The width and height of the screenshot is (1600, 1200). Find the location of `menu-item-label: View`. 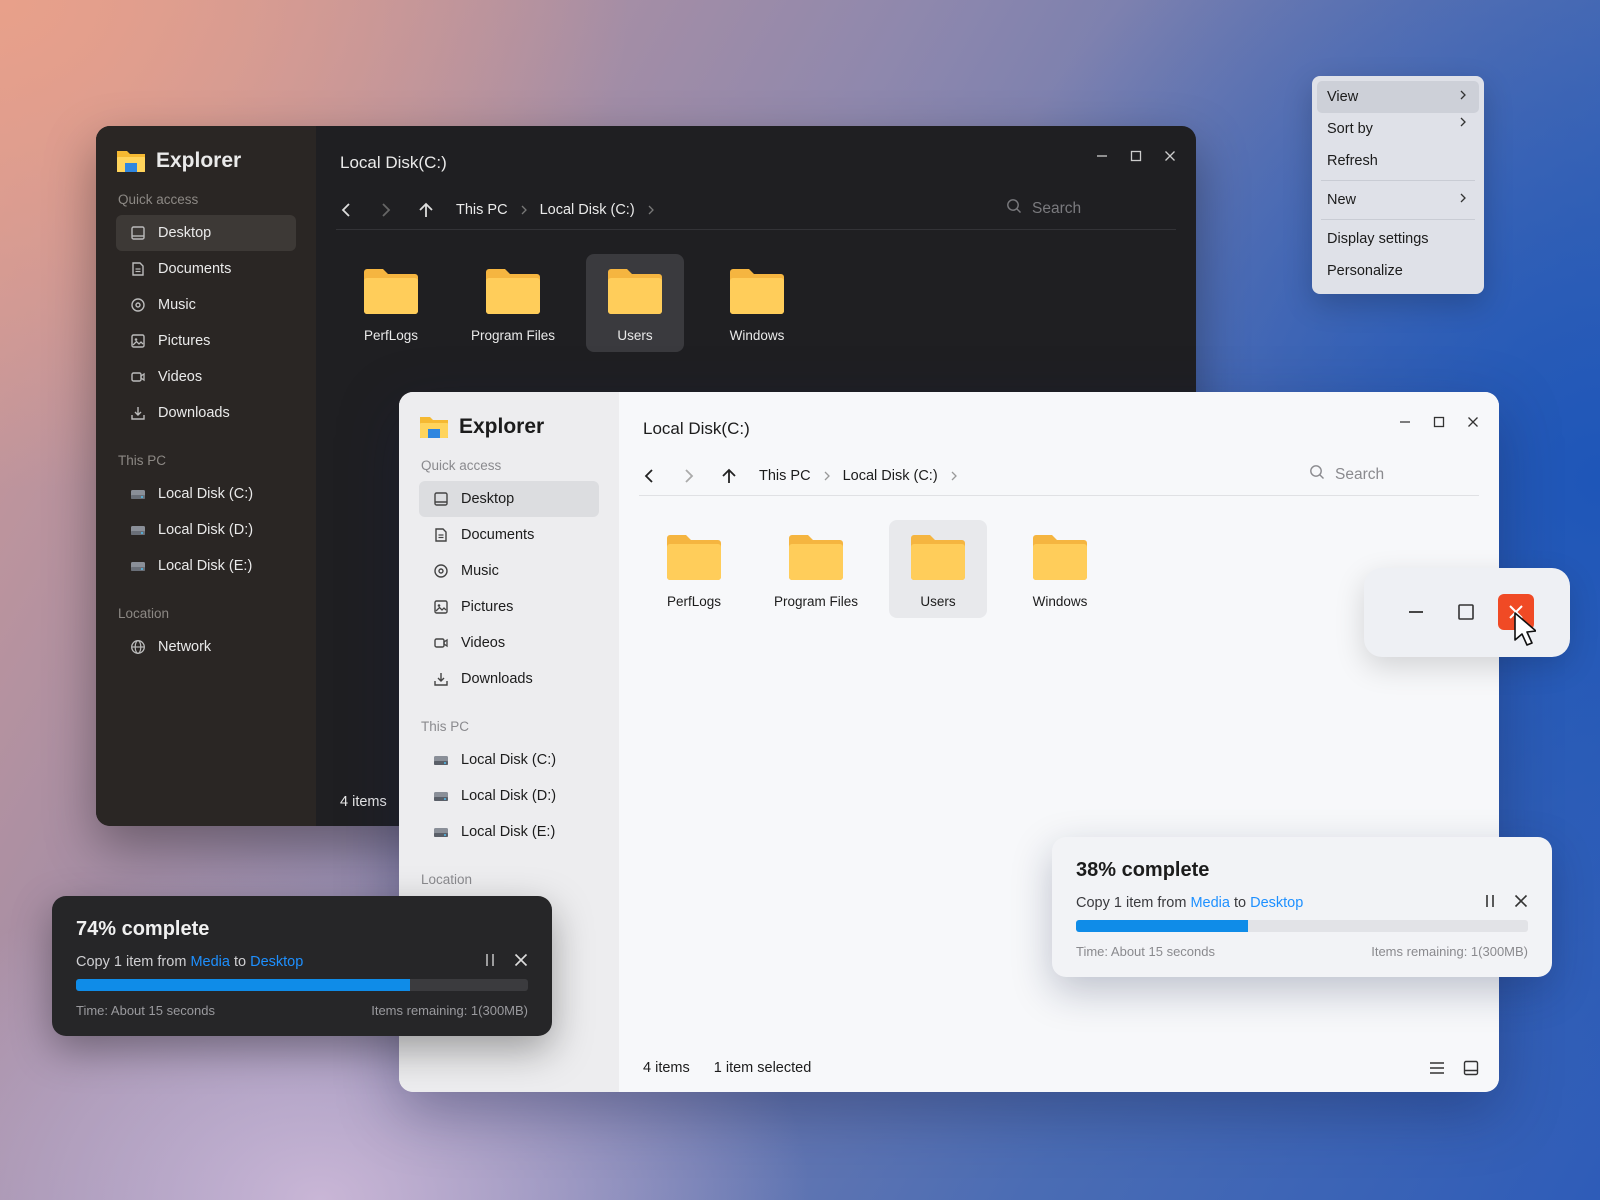

menu-item-label: View is located at coordinates (1343, 97).